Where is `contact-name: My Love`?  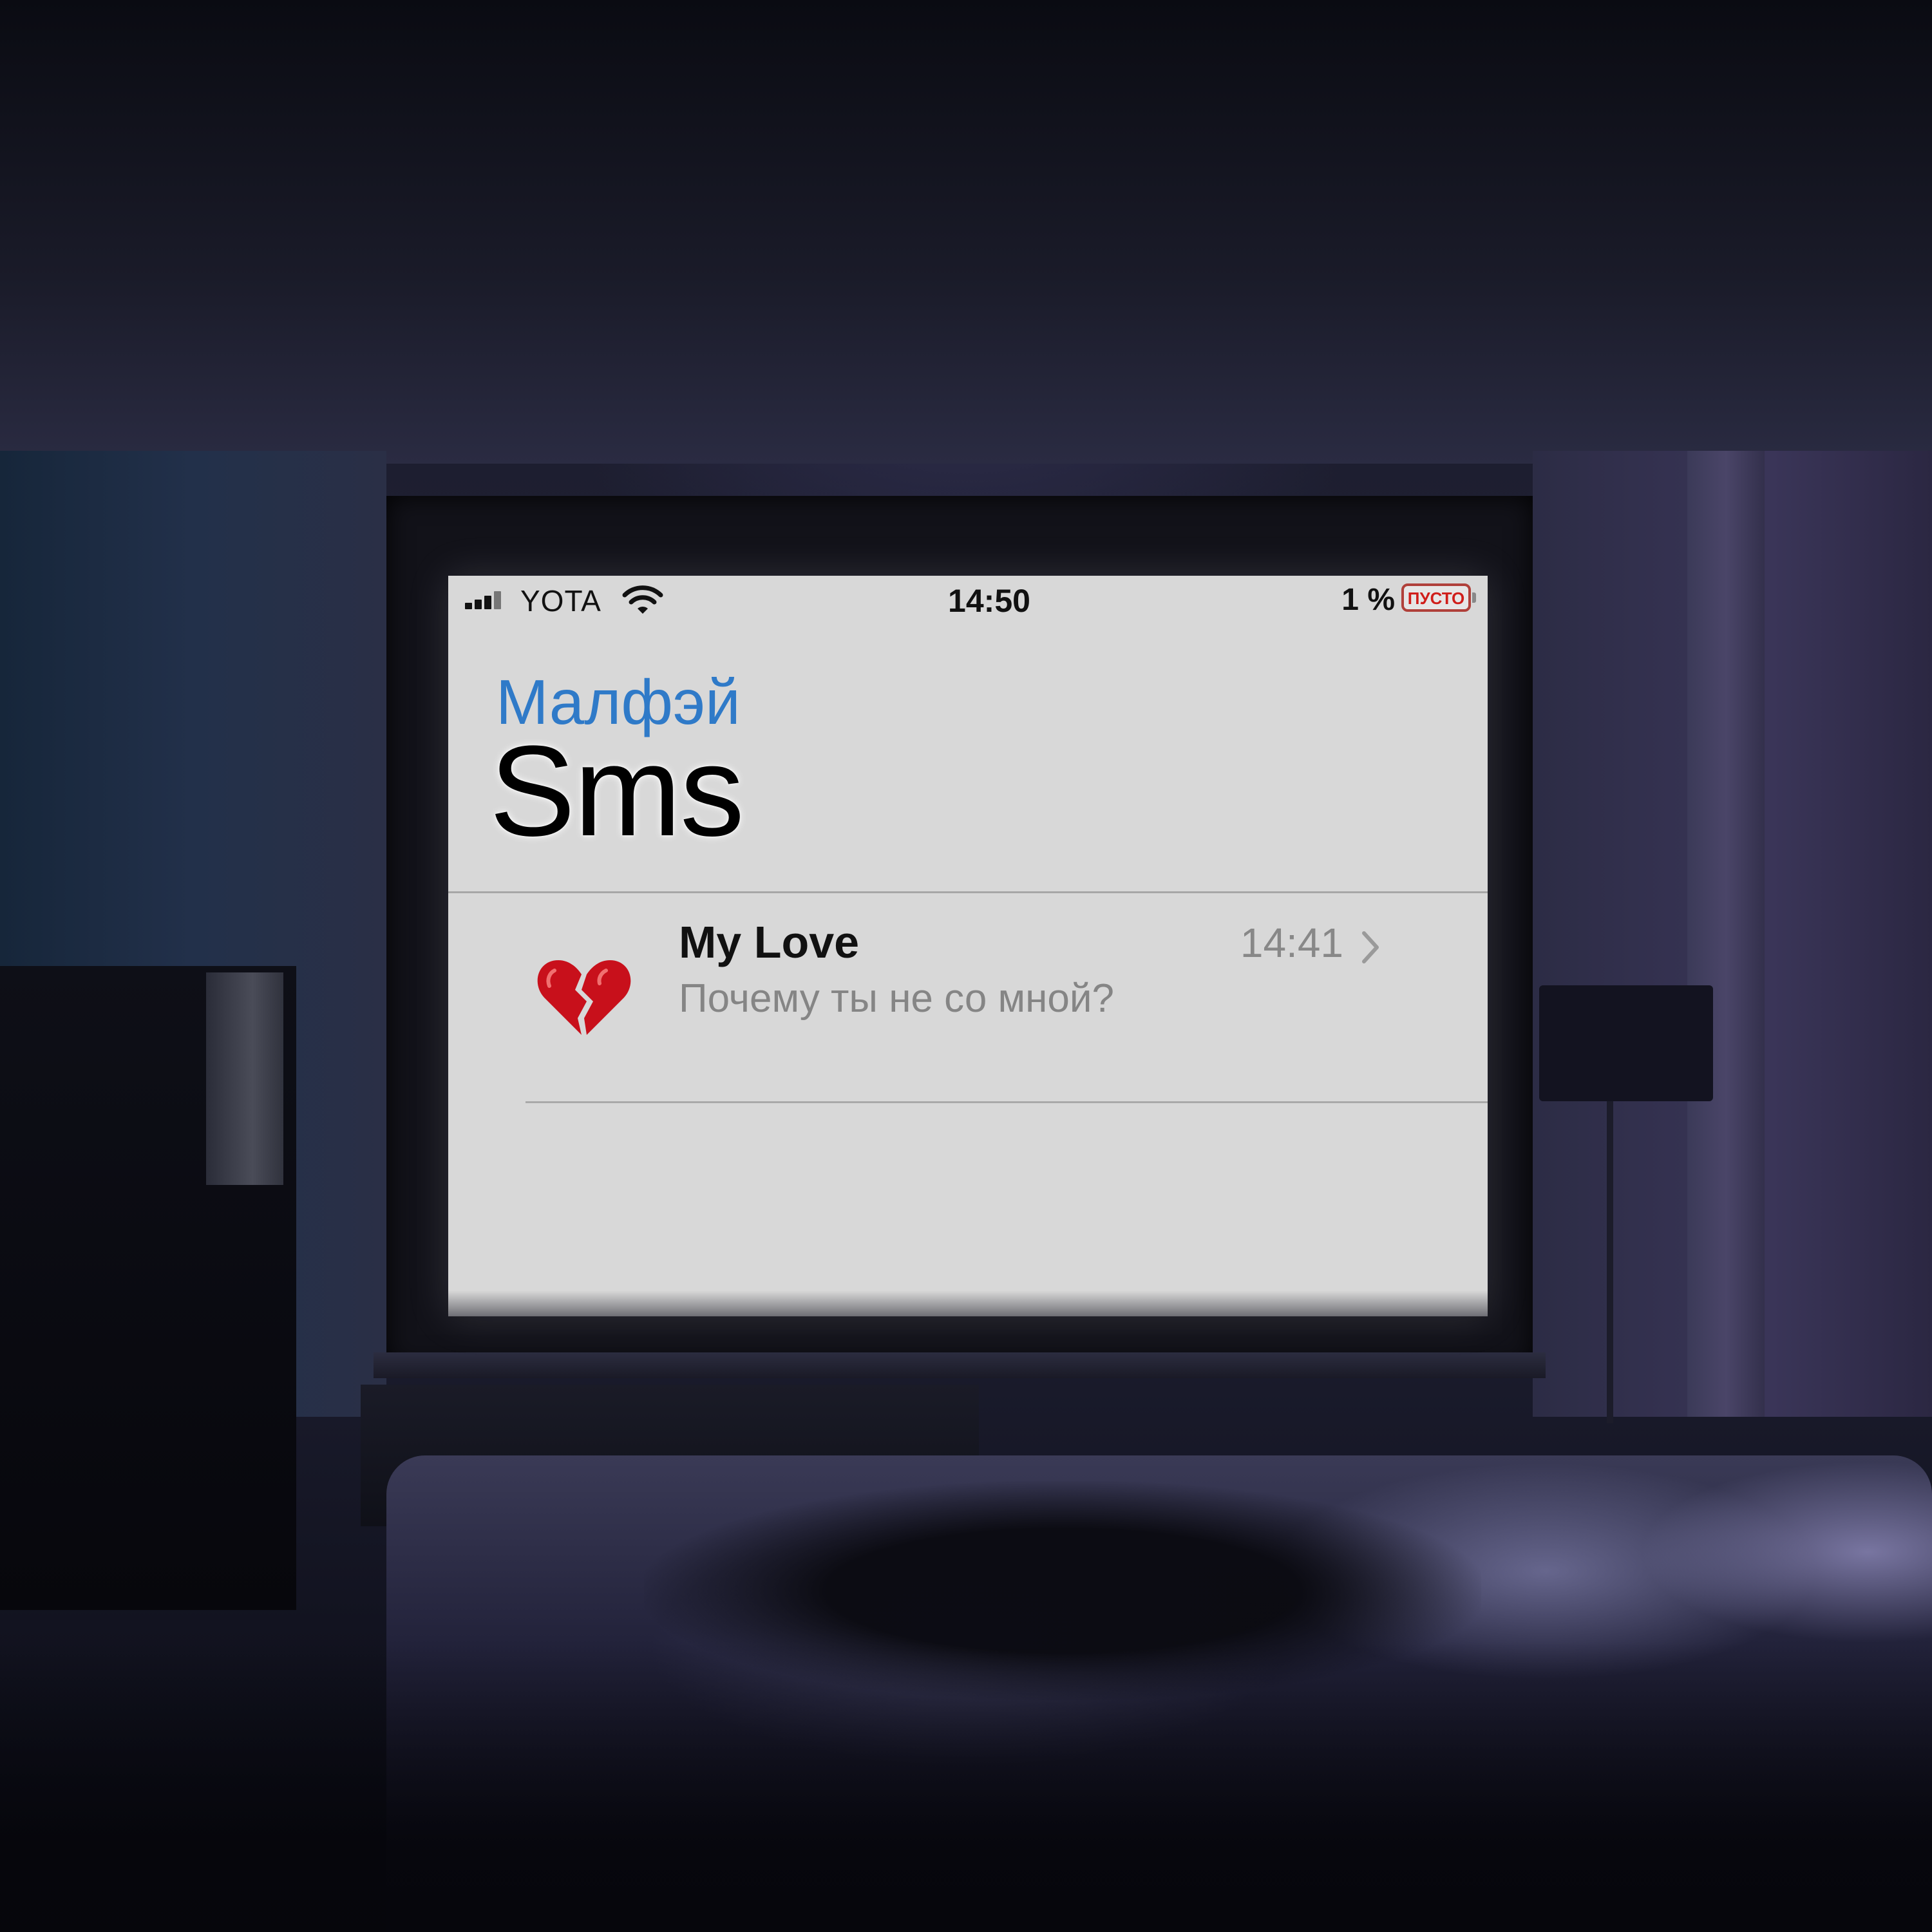 contact-name: My Love is located at coordinates (770, 942).